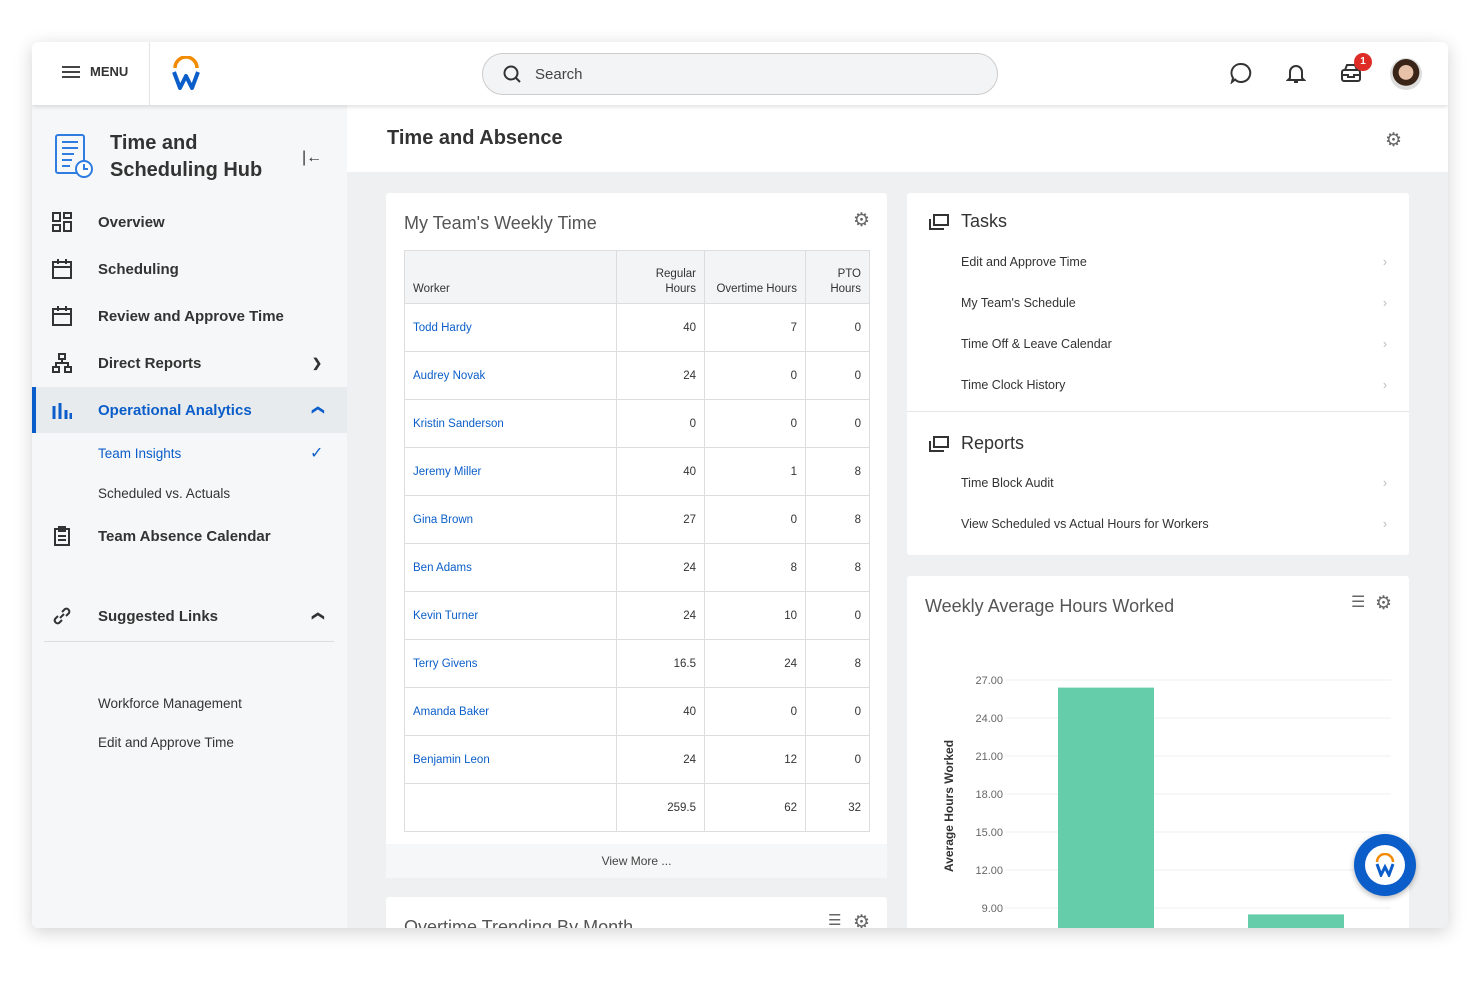 This screenshot has height=987, width=1480. Describe the element at coordinates (637, 471) in the screenshot. I see `table-row: Jeremy Miller 40 1 8` at that location.